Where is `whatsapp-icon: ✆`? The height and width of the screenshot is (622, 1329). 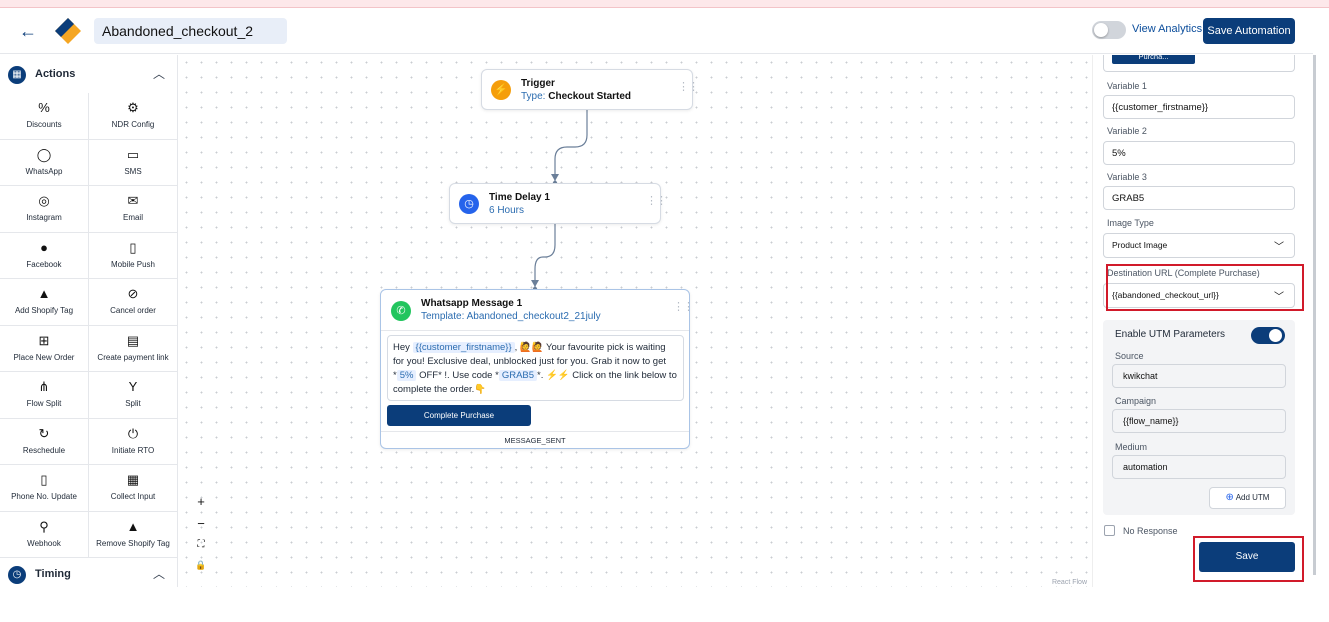
whatsapp-icon: ✆ is located at coordinates (401, 311).